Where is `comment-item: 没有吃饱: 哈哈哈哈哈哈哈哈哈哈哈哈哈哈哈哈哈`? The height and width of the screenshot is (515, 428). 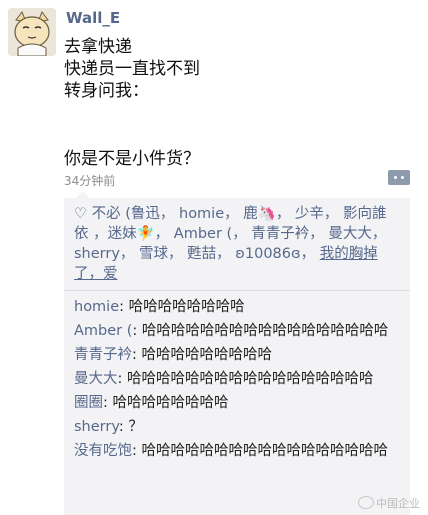 comment-item: 没有吃饱: 哈哈哈哈哈哈哈哈哈哈哈哈哈哈哈哈哈 is located at coordinates (237, 451).